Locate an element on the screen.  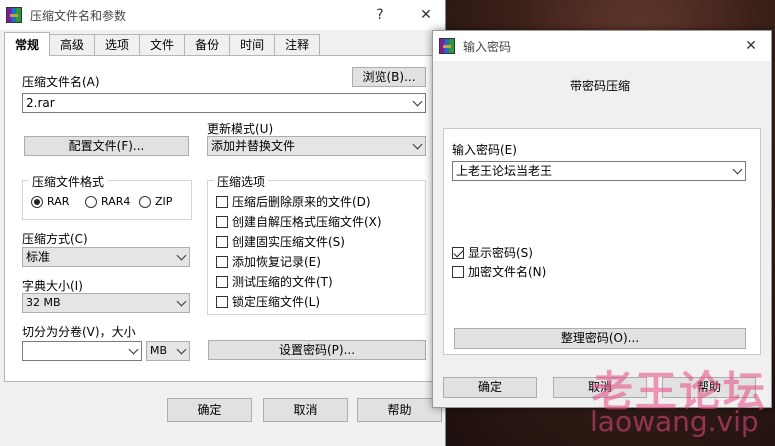
archive-name-value: 2.rar is located at coordinates (40, 103).